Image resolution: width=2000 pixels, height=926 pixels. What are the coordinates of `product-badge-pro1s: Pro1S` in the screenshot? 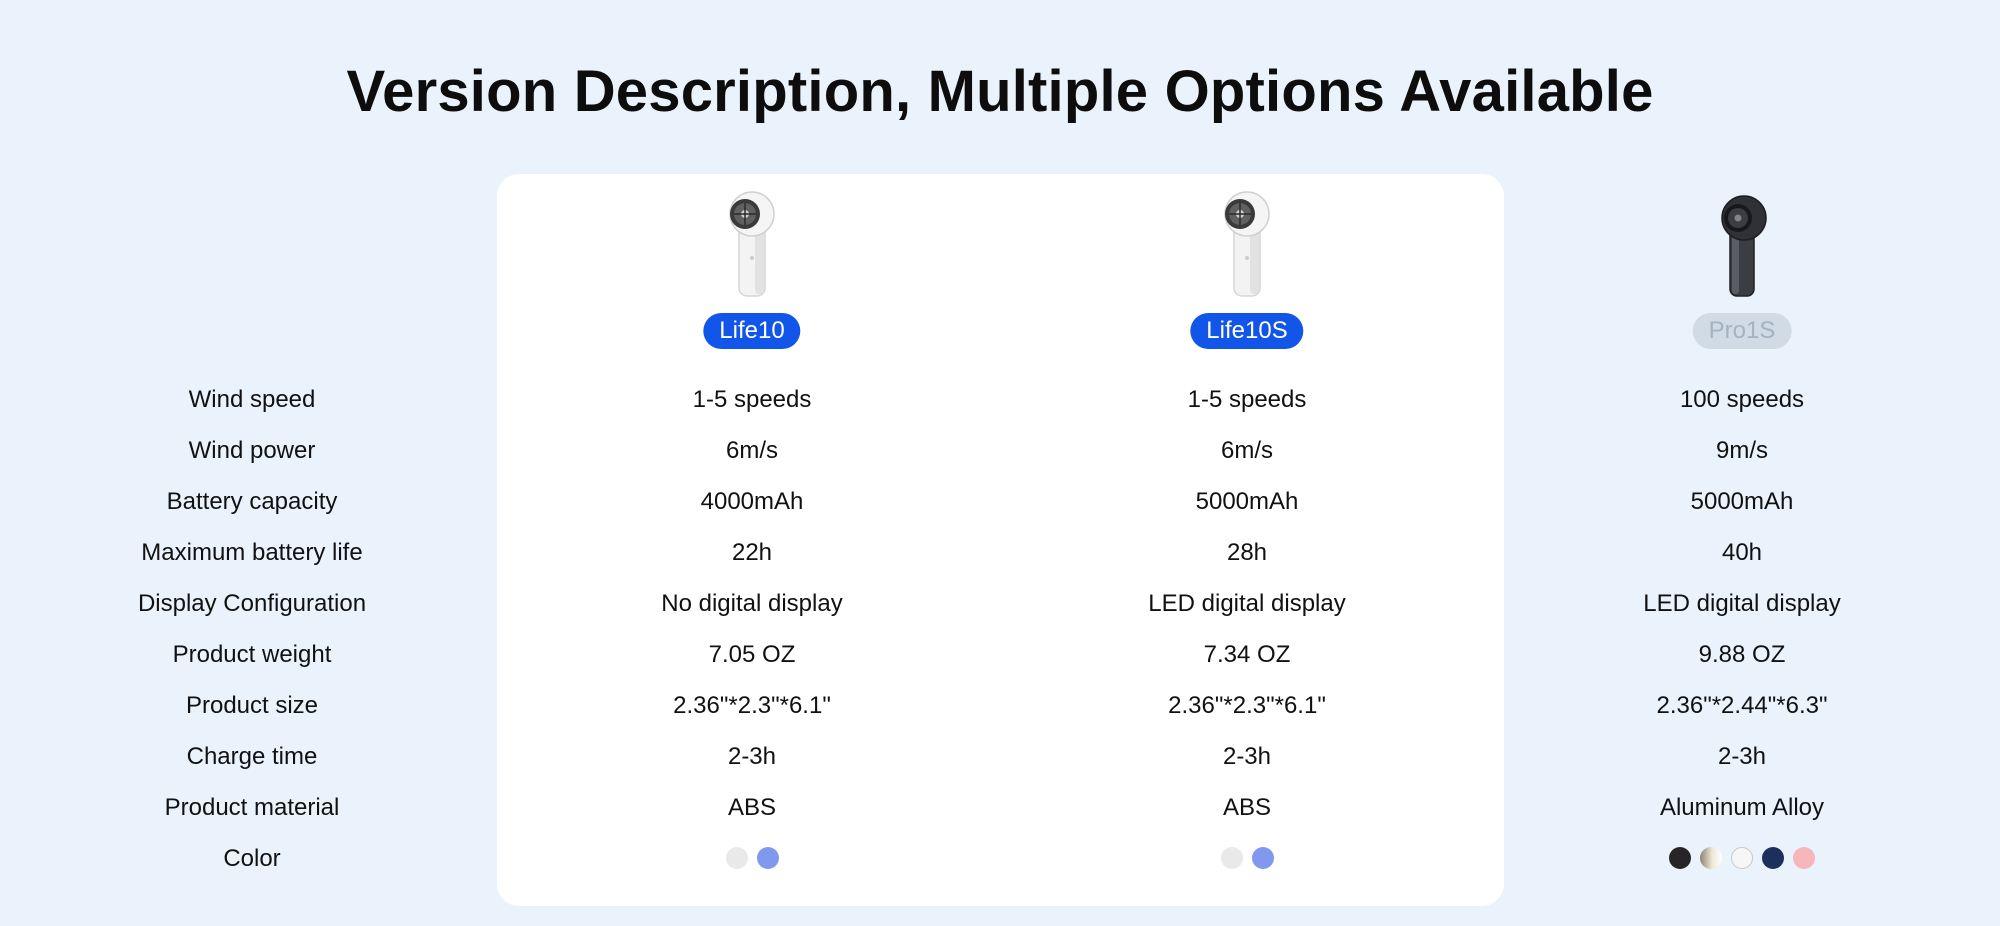 It's located at (1742, 331).